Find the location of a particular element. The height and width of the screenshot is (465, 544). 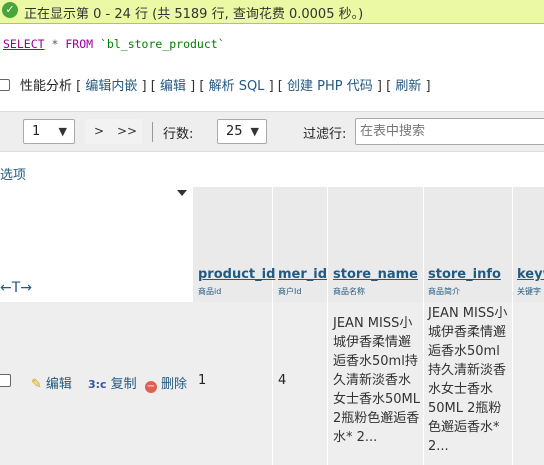

row-checkbox is located at coordinates (5, 380).